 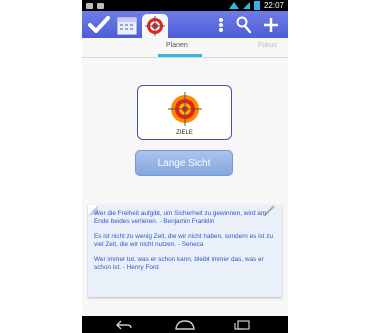 What do you see at coordinates (184, 163) in the screenshot?
I see `long-term-button: Lange Sicht` at bounding box center [184, 163].